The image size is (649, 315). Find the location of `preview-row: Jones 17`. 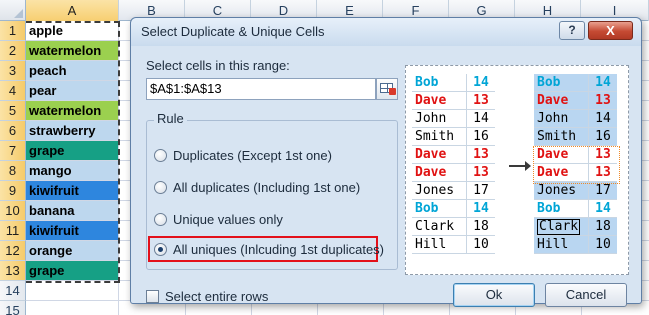

preview-row: Jones 17 is located at coordinates (575, 191).